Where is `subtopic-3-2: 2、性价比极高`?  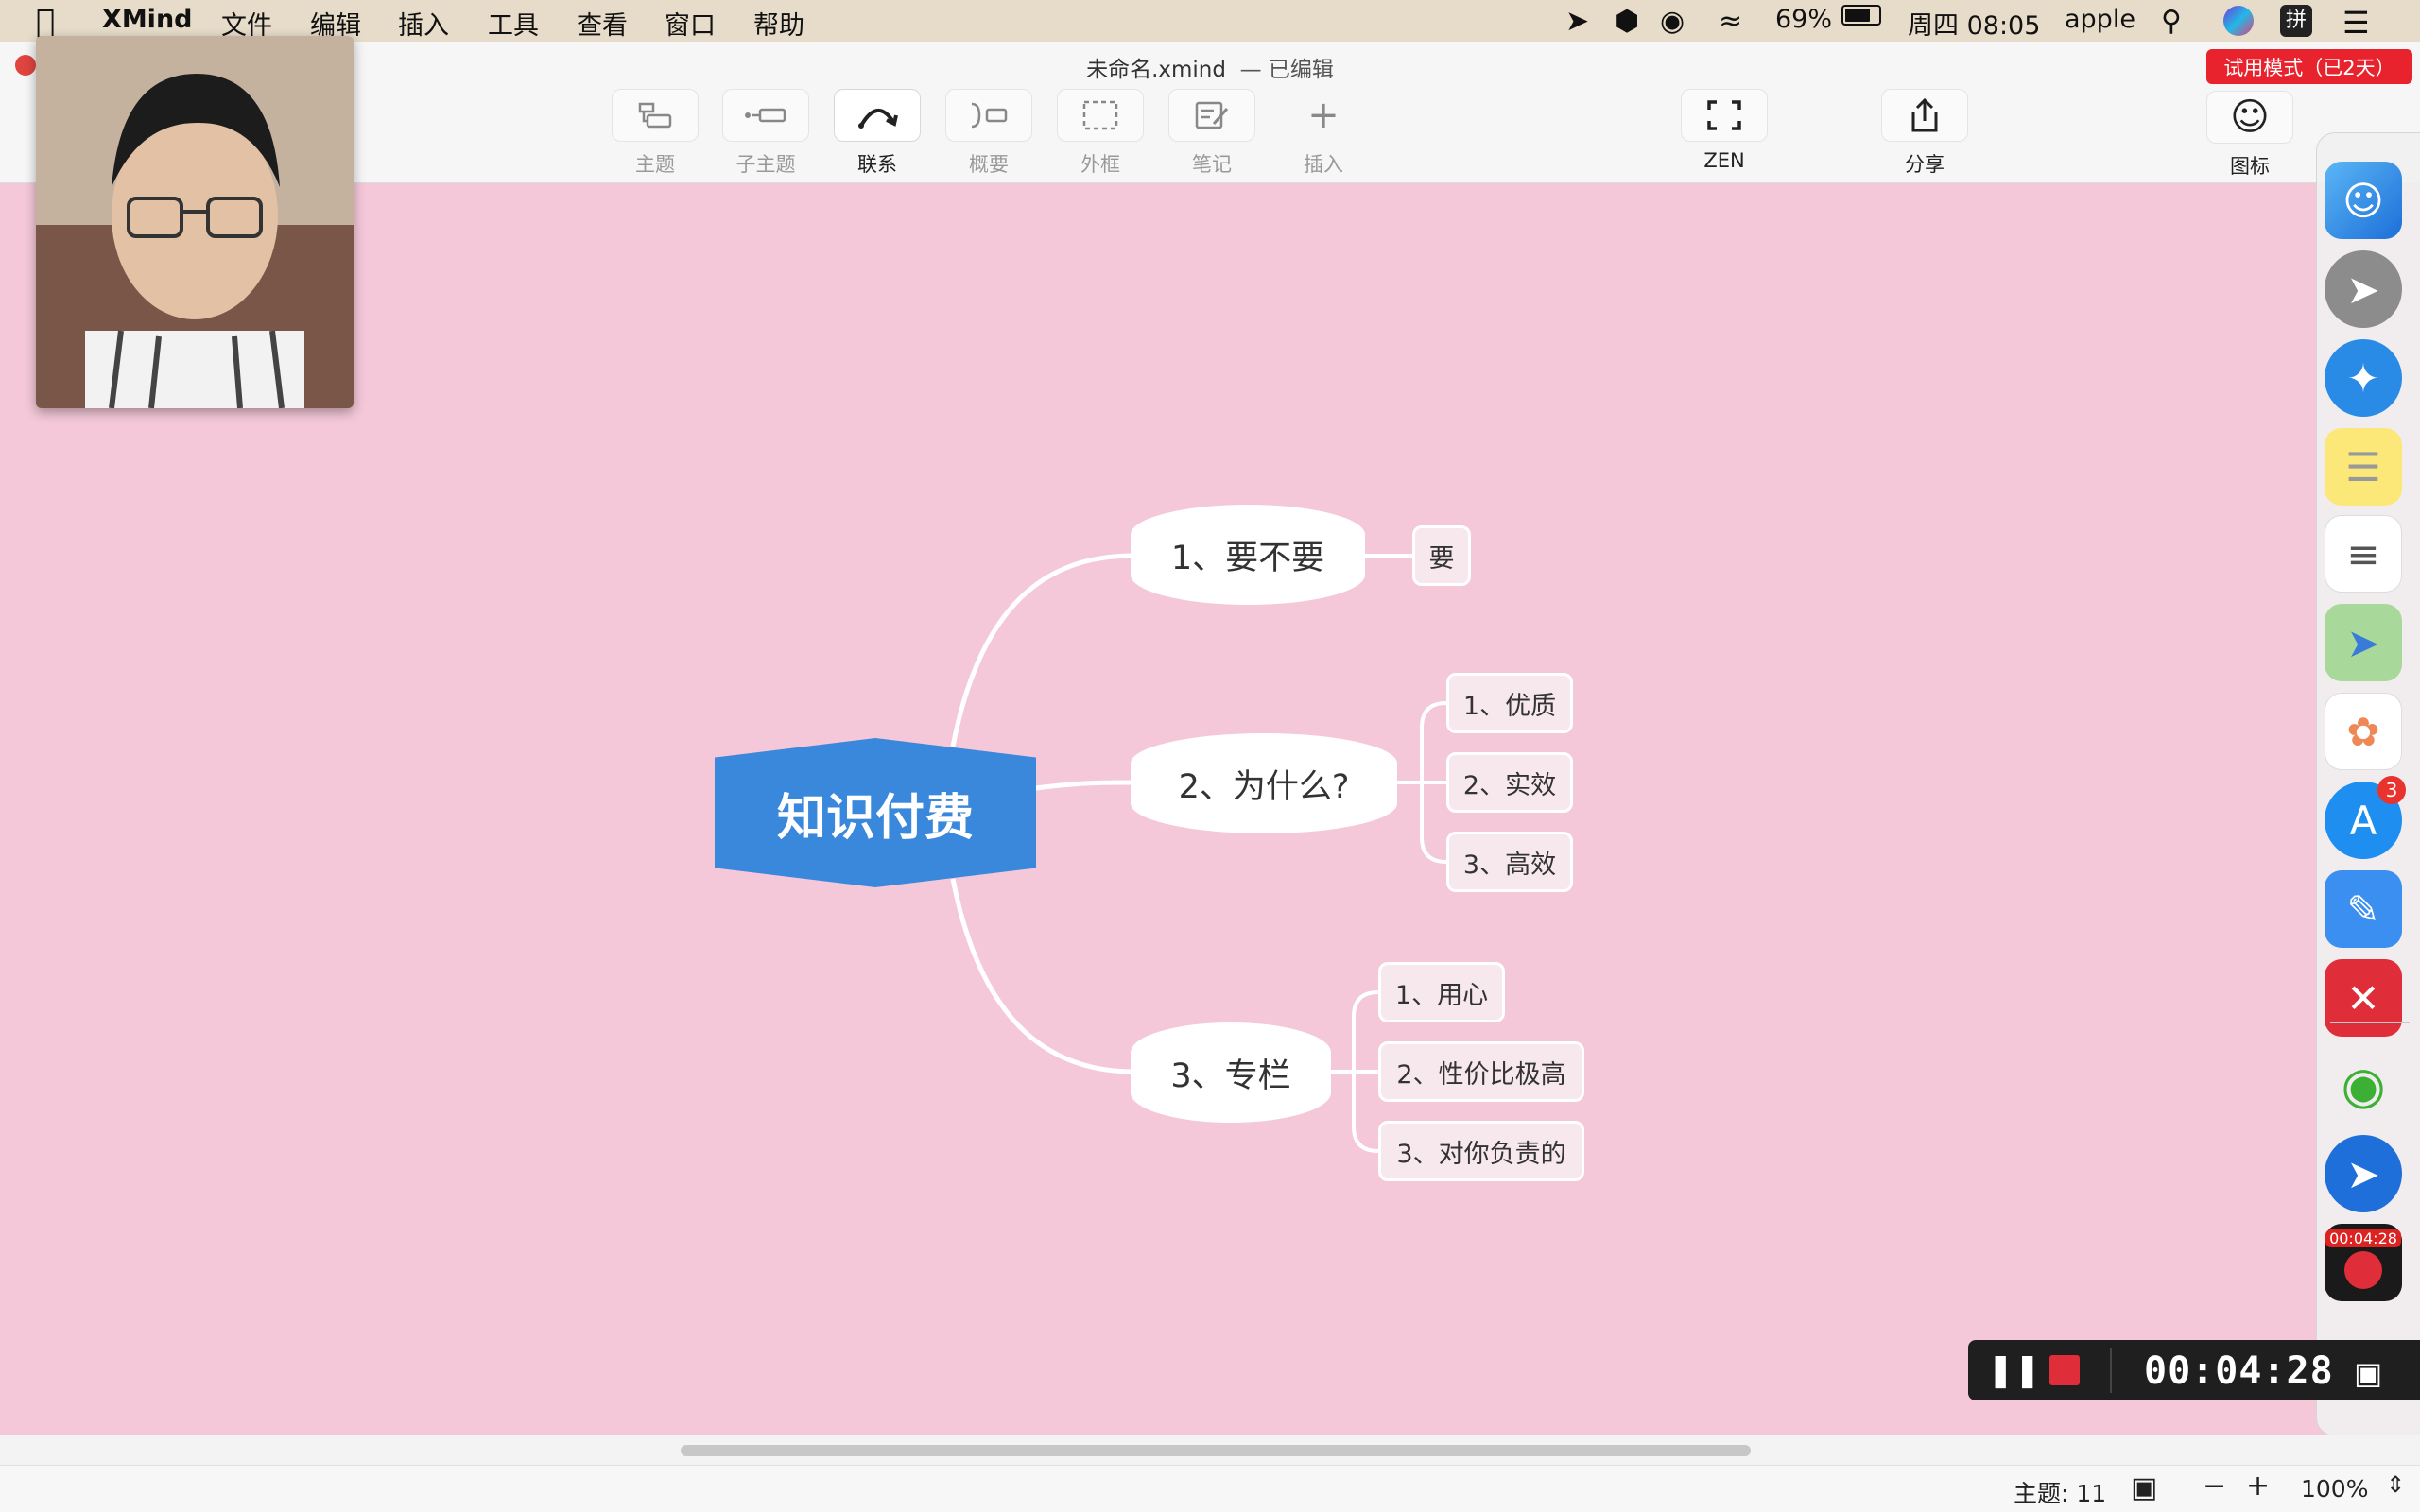
subtopic-3-2: 2、性价比极高 is located at coordinates (1481, 1071).